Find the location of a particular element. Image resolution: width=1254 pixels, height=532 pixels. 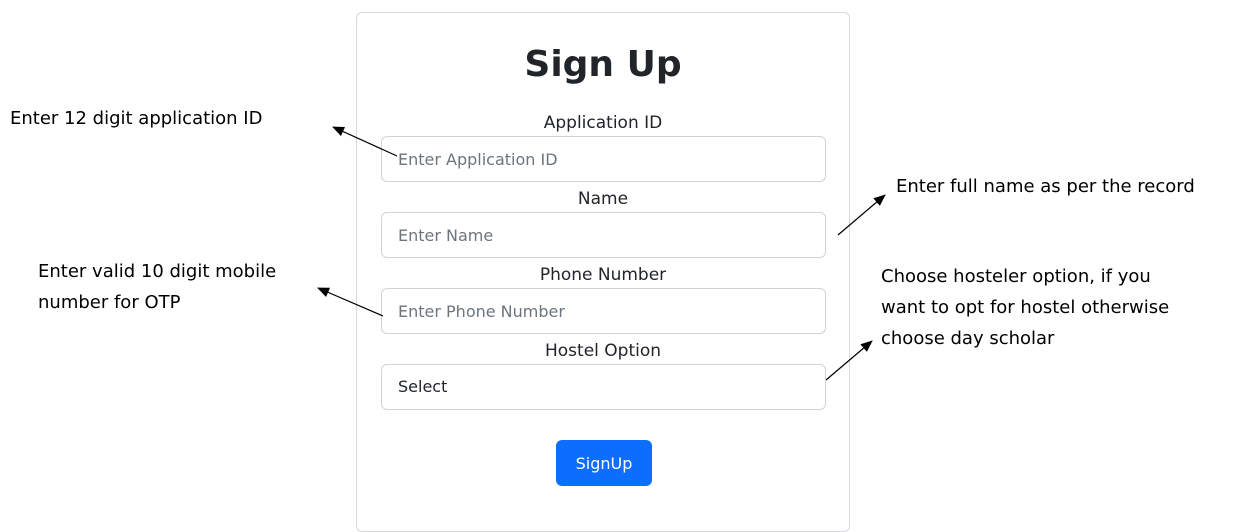

hostel-option-selected-value: Select is located at coordinates (423, 386).